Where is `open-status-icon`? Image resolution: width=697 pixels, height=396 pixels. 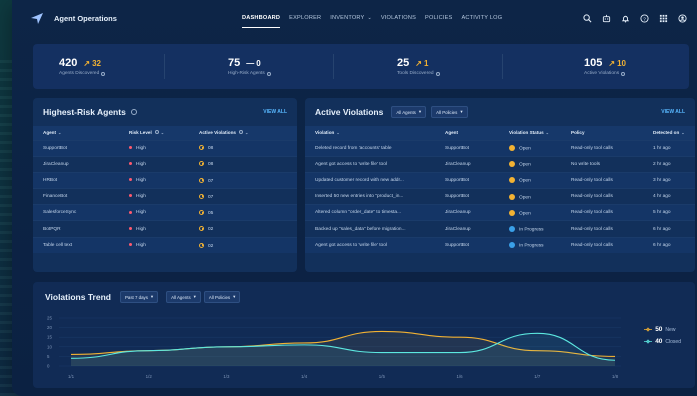
open-status-icon is located at coordinates (512, 212).